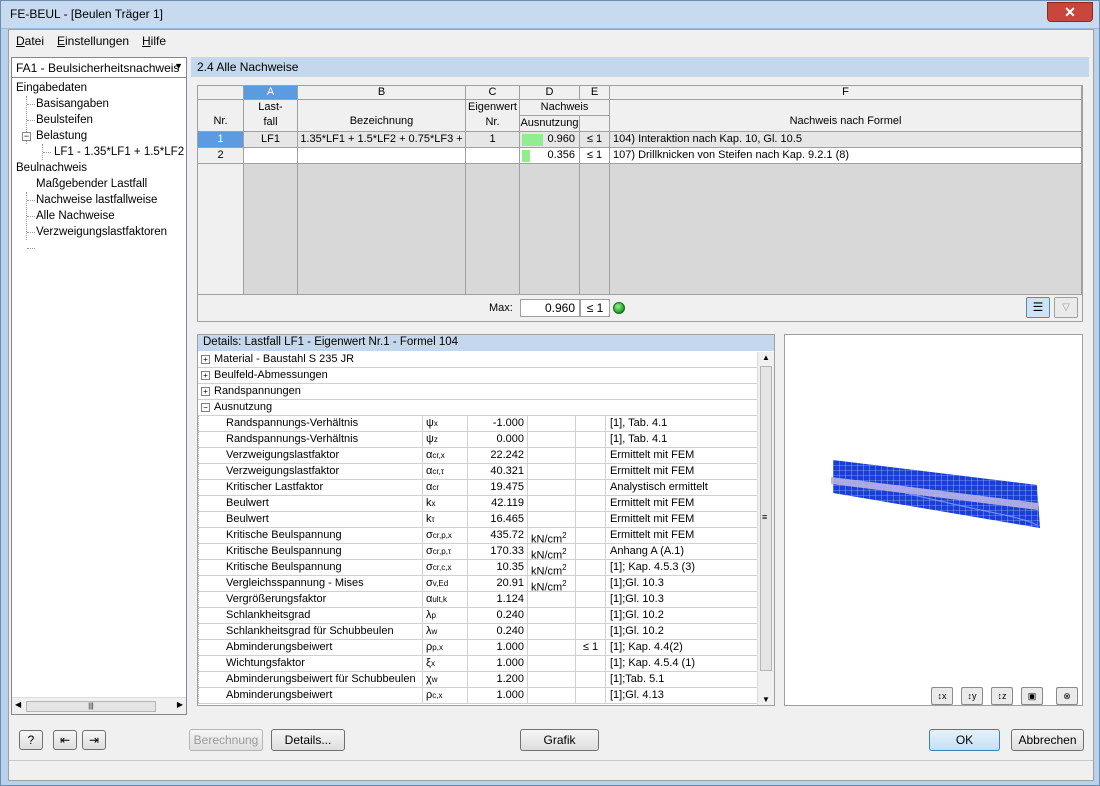 This screenshot has height=786, width=1100. What do you see at coordinates (180, 704) in the screenshot?
I see `scroll-right-icon: ▶` at bounding box center [180, 704].